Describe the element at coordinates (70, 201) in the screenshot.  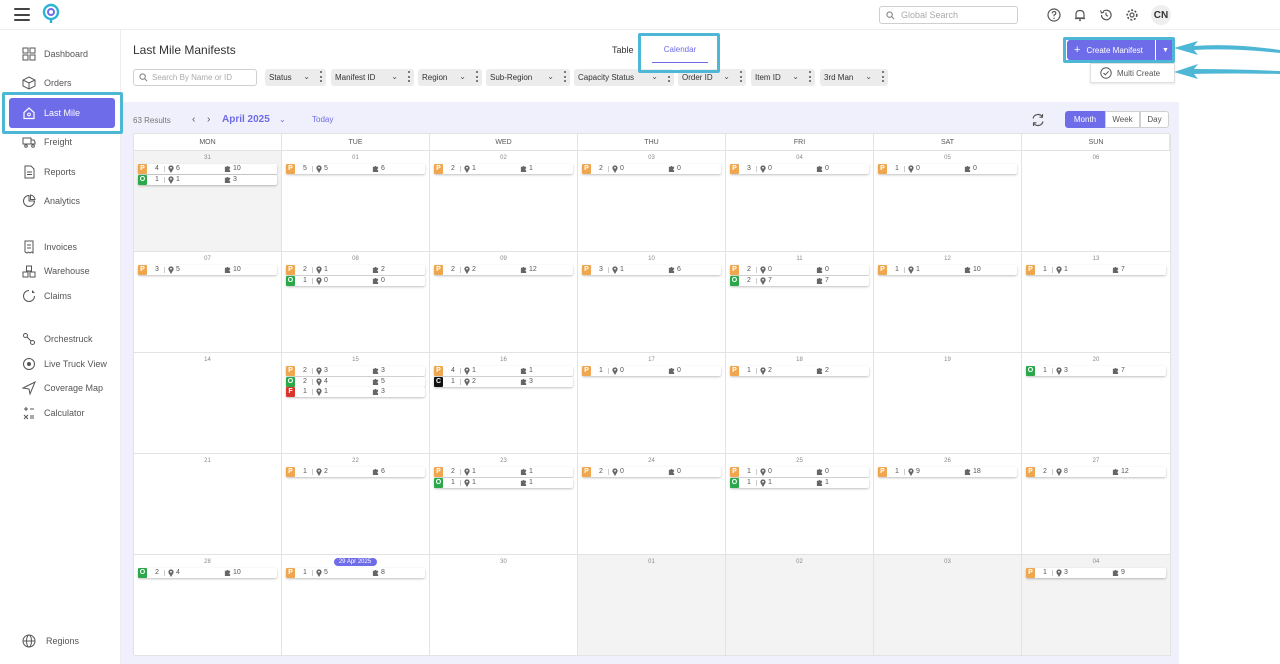
I see `sidebar-item-analytics: Analytics` at that location.